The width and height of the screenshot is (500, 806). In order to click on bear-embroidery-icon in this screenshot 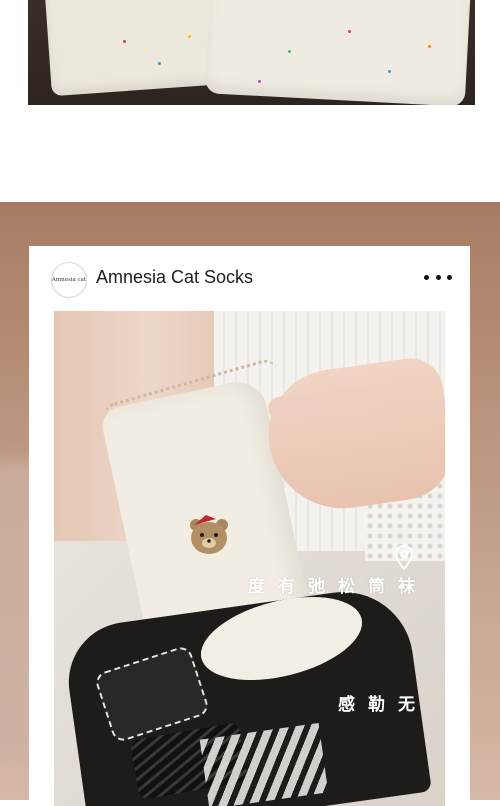, I will do `click(209, 534)`.